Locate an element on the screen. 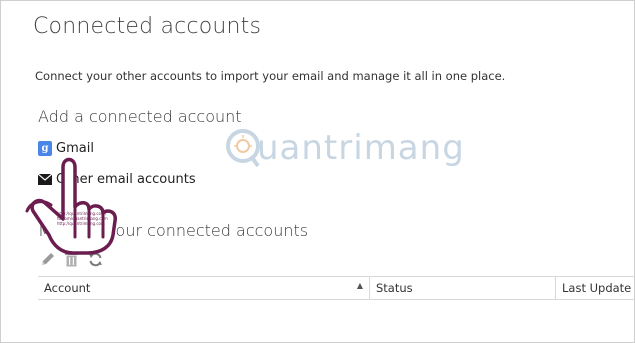 This screenshot has height=343, width=635. svg-text: http://quantrimang.com/ is located at coordinates (82, 213).